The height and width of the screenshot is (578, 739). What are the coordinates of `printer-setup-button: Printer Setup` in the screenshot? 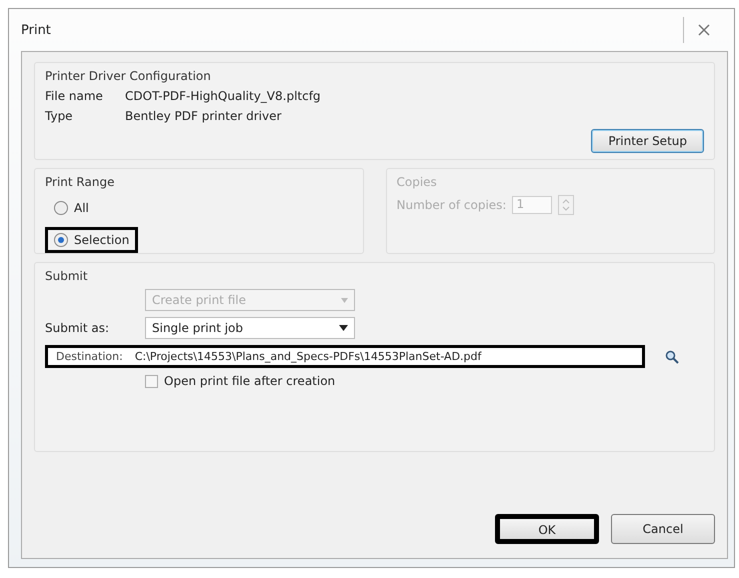 It's located at (647, 141).